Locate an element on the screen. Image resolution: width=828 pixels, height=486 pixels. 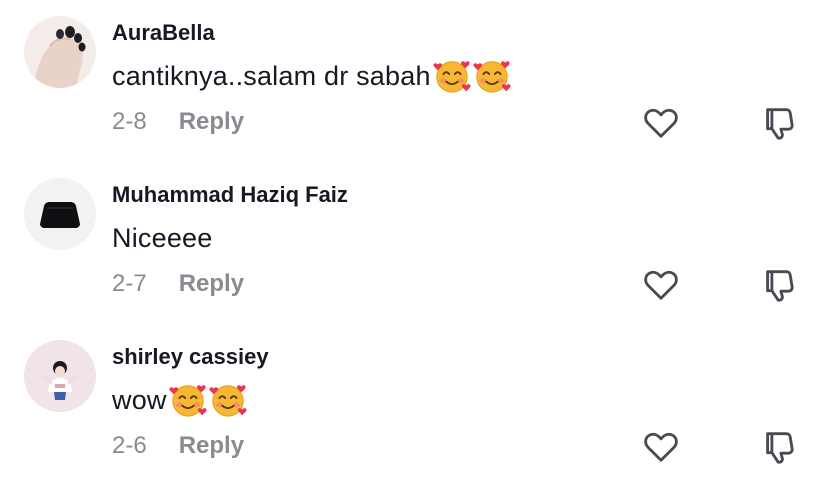
comment-text-row: wow is located at coordinates (179, 400).